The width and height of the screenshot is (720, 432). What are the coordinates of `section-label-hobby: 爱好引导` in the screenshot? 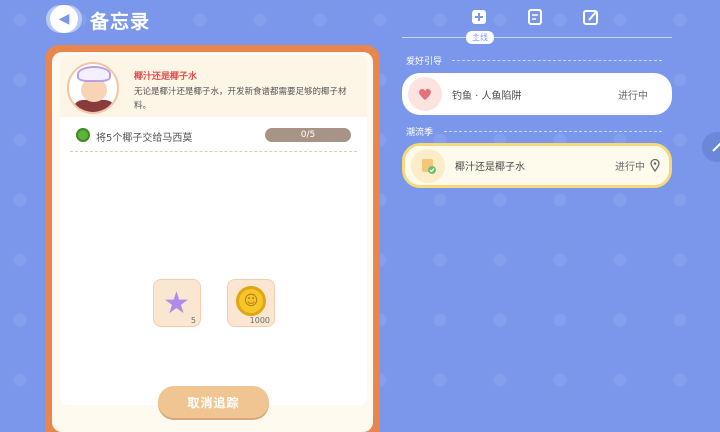 It's located at (424, 62).